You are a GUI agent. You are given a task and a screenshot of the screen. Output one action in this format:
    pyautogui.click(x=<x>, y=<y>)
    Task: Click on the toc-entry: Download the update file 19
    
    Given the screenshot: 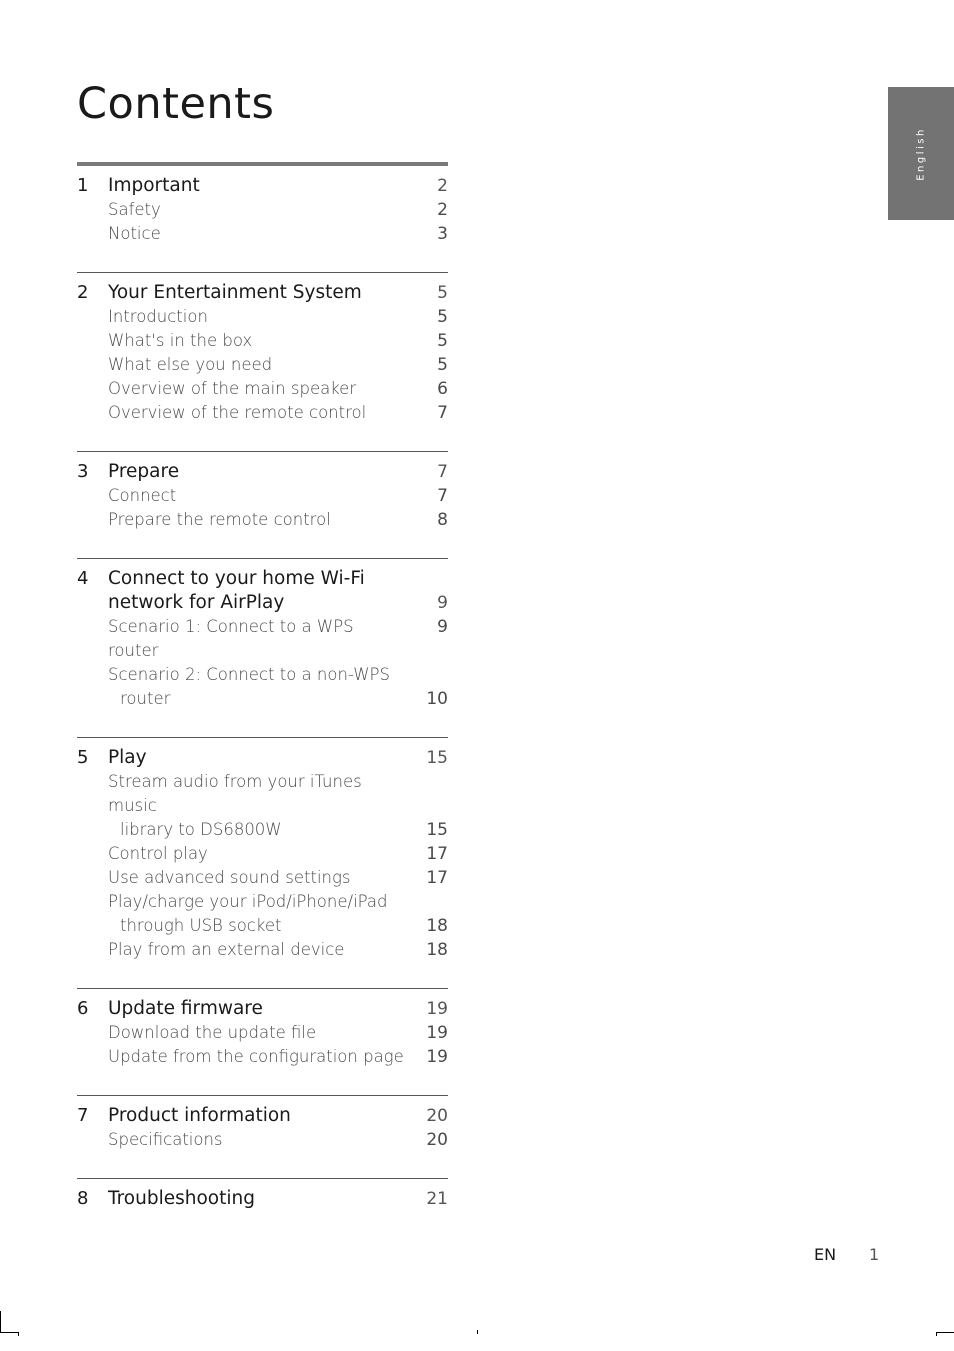 What is the action you would take?
    pyautogui.click(x=262, y=1033)
    